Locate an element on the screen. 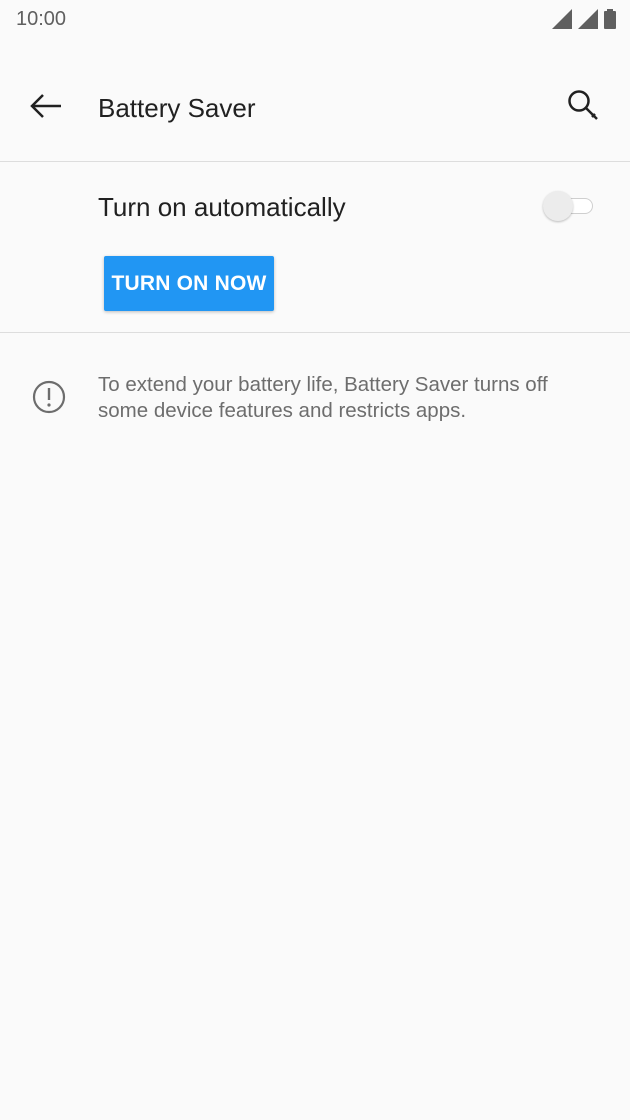  back-button is located at coordinates (46, 108).